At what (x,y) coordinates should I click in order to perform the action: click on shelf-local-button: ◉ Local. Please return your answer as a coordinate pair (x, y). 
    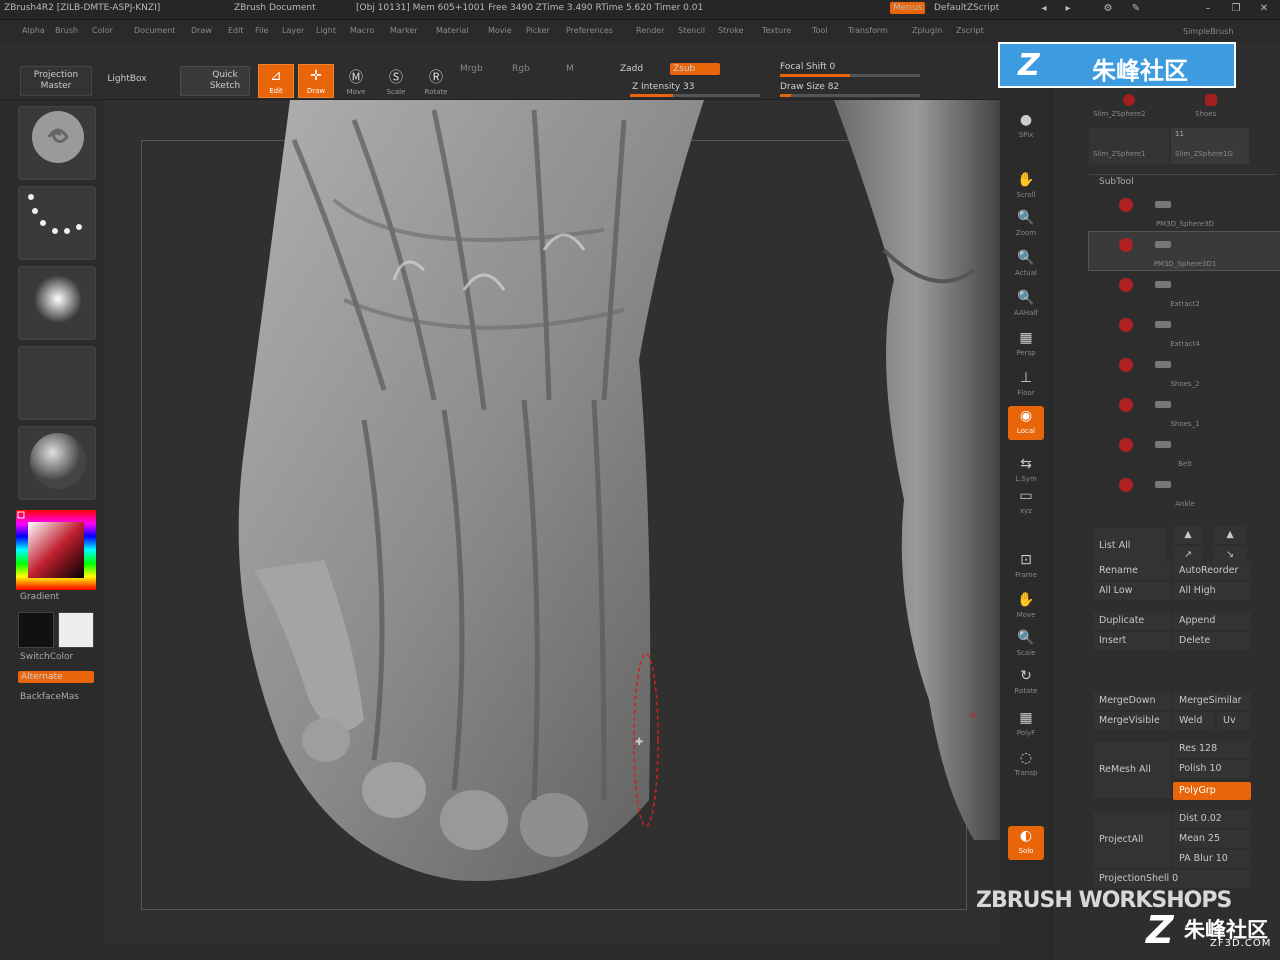
    Looking at the image, I should click on (1026, 423).